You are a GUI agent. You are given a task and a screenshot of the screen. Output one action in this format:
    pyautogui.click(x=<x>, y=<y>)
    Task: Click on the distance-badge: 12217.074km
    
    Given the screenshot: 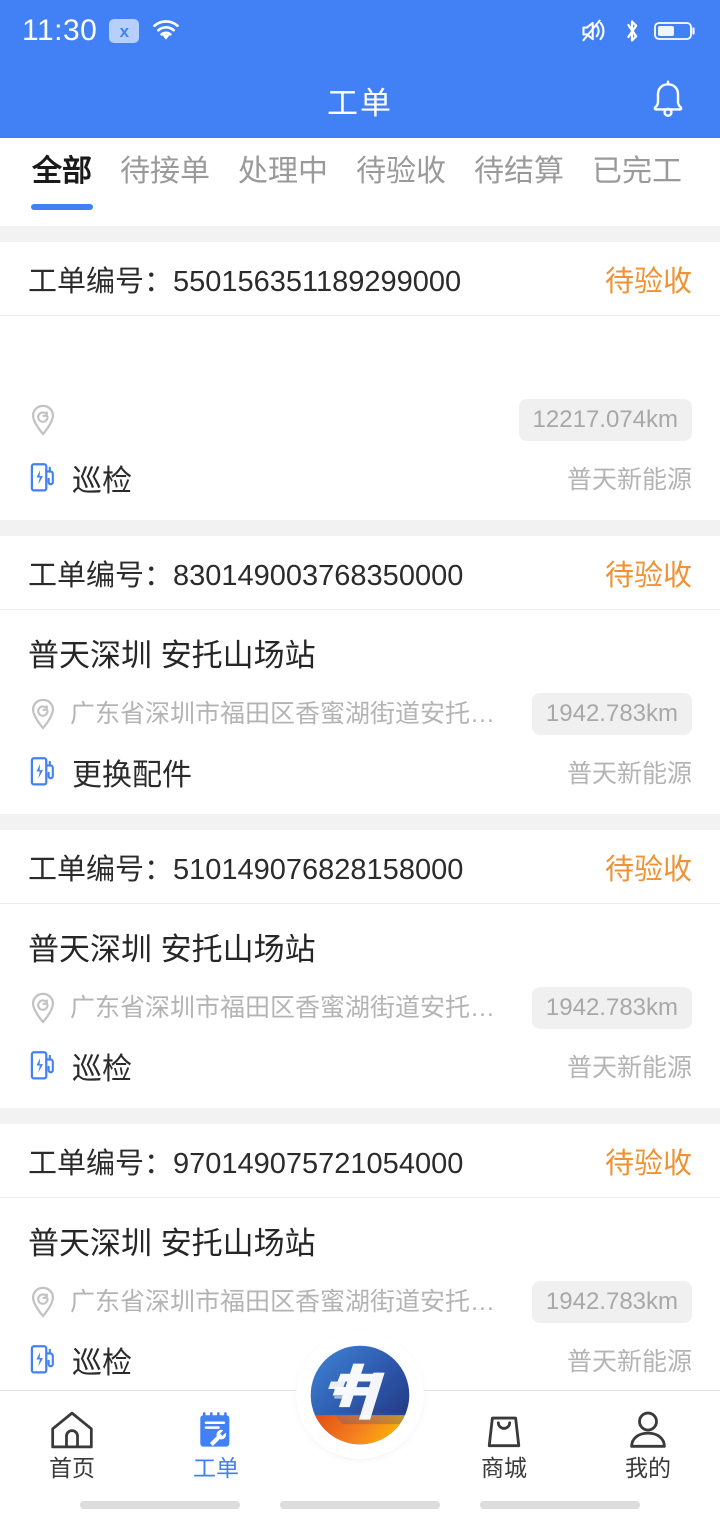 What is the action you would take?
    pyautogui.click(x=605, y=420)
    